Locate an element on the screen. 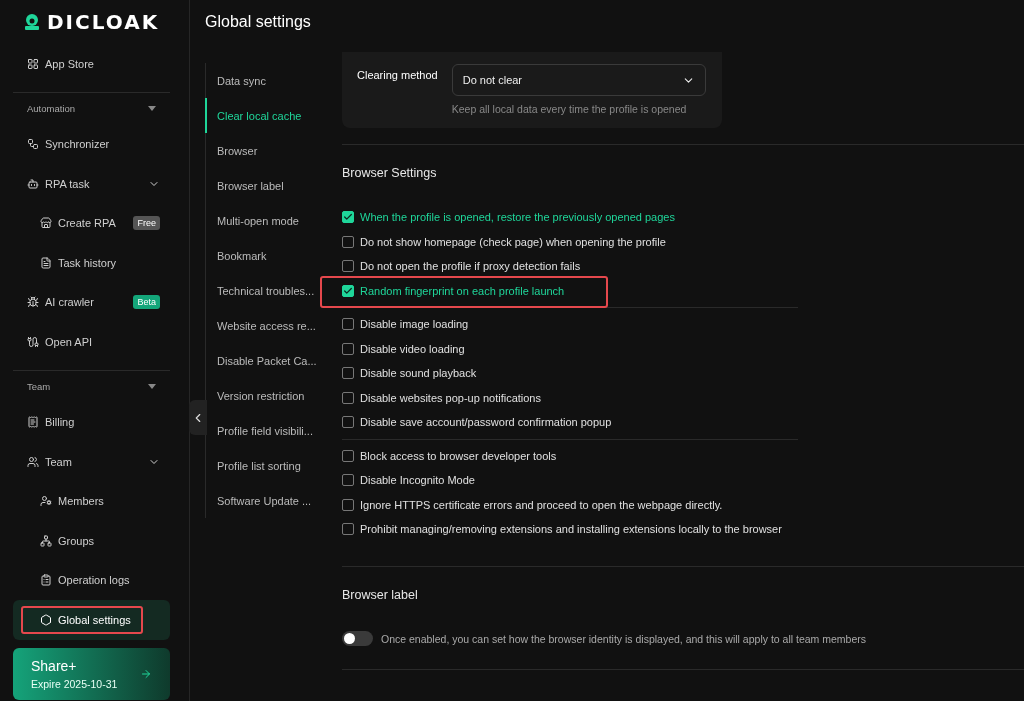  section-header: Automation is located at coordinates (91, 108).